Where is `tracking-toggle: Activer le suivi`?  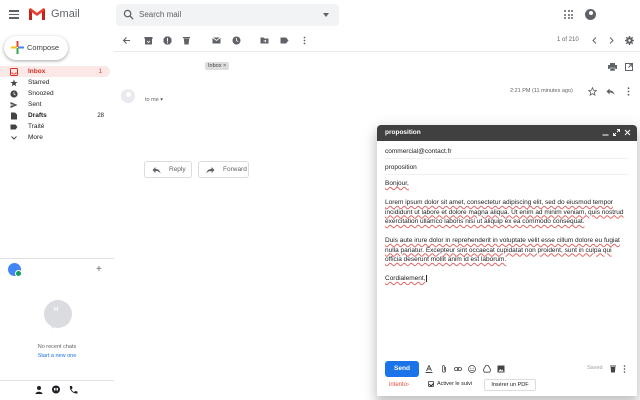
tracking-toggle: Activer le suivi is located at coordinates (450, 384).